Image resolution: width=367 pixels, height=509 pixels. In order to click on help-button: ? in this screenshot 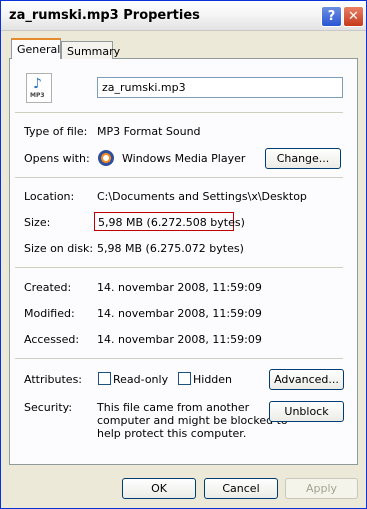, I will do `click(331, 16)`.